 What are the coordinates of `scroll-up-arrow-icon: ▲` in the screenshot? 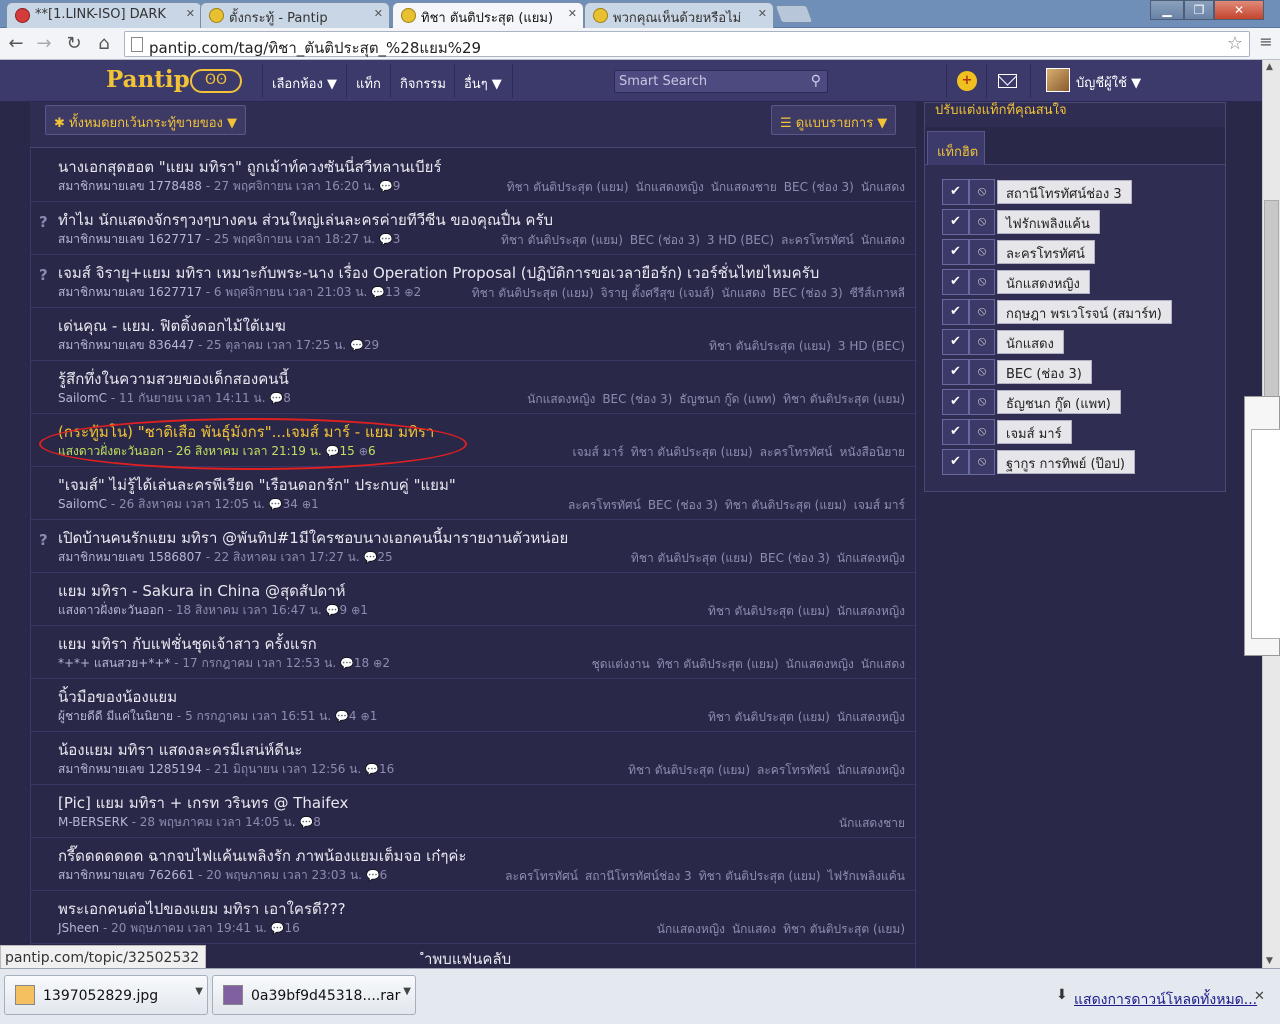 It's located at (1269, 67).